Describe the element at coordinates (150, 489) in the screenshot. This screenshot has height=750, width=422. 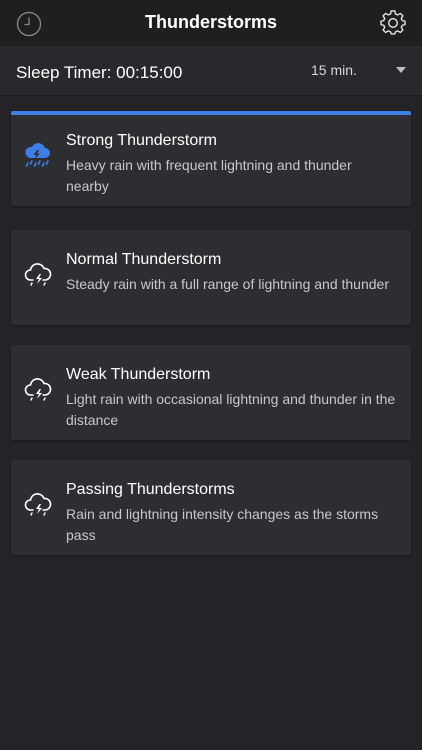
I see `sound-title: Passing Thunderstorms` at that location.